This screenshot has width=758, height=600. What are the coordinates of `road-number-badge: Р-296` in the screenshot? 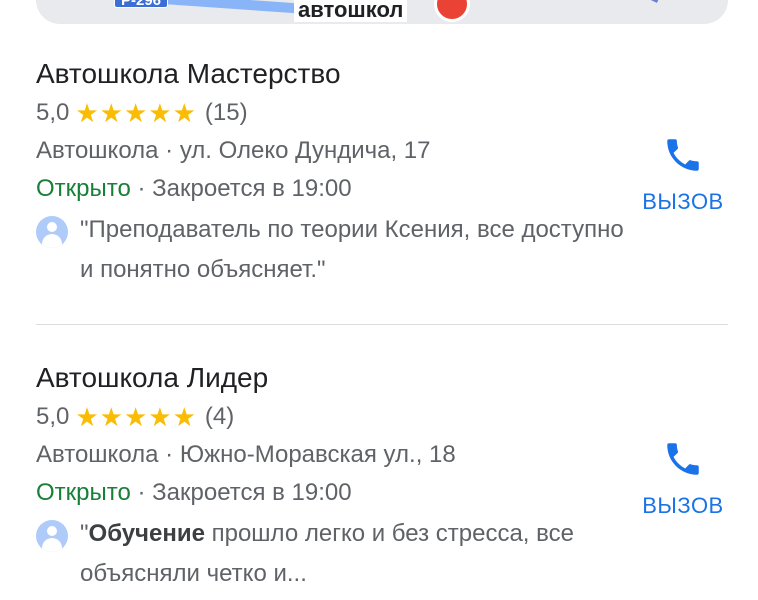 It's located at (141, 4).